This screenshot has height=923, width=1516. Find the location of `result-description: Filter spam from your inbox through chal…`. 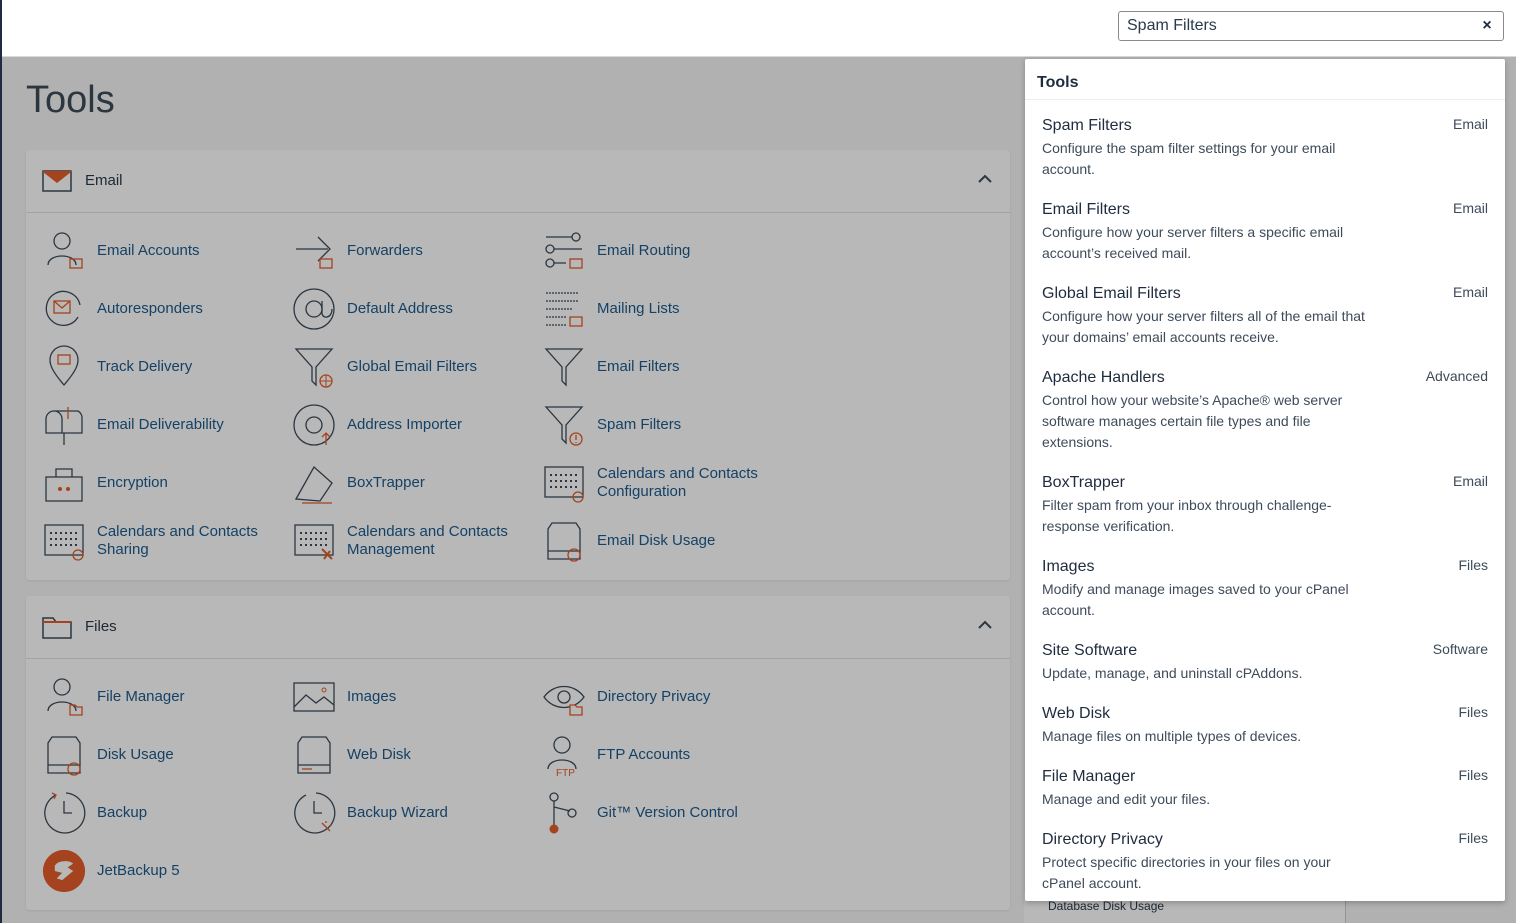

result-description: Filter spam from your inbox through chal… is located at coordinates (1187, 515).